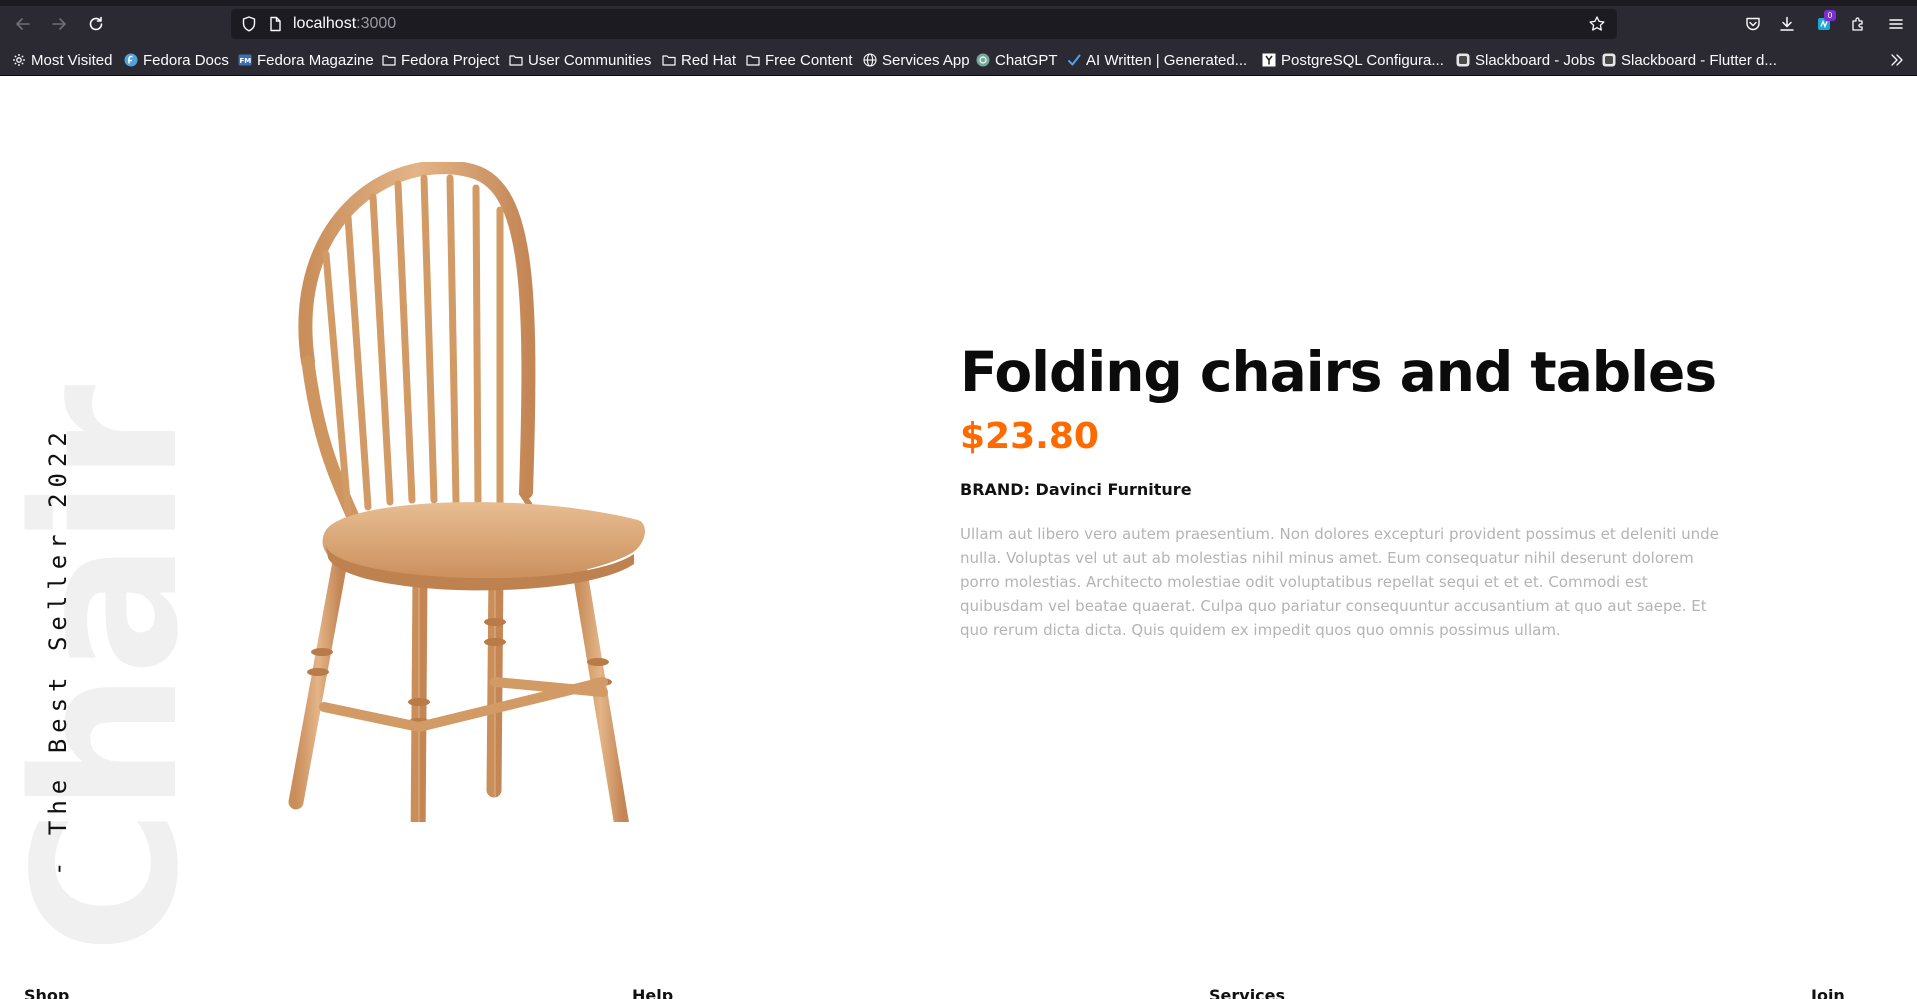 The width and height of the screenshot is (1917, 999). I want to click on bookmarks-overflow-button, so click(1897, 60).